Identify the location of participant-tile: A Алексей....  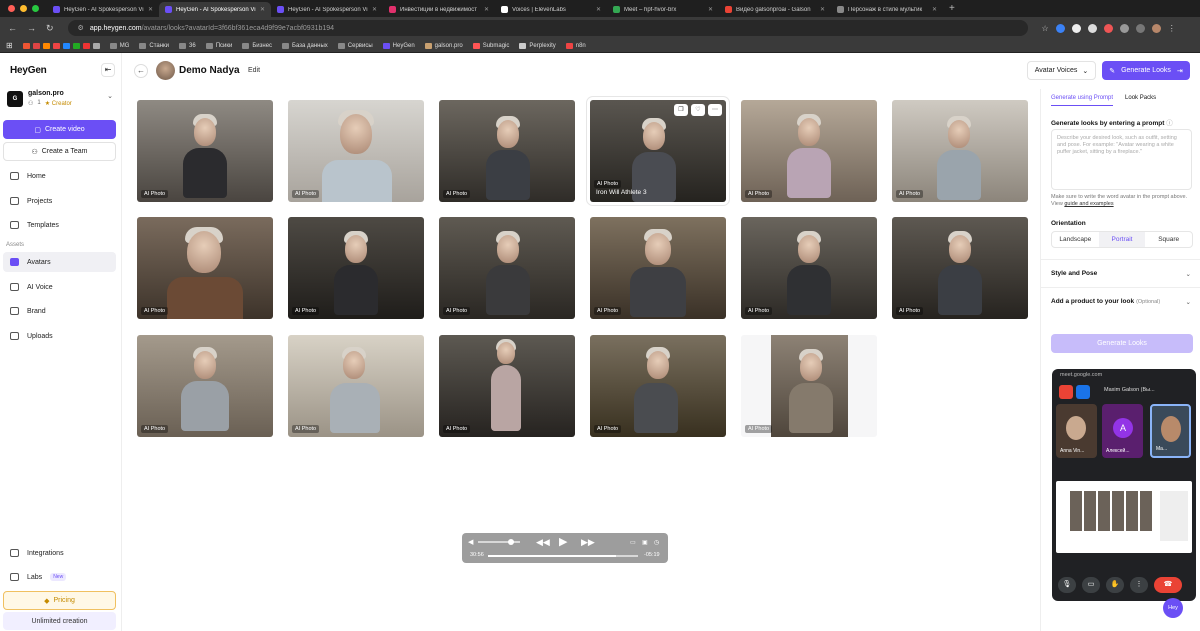
(1122, 431).